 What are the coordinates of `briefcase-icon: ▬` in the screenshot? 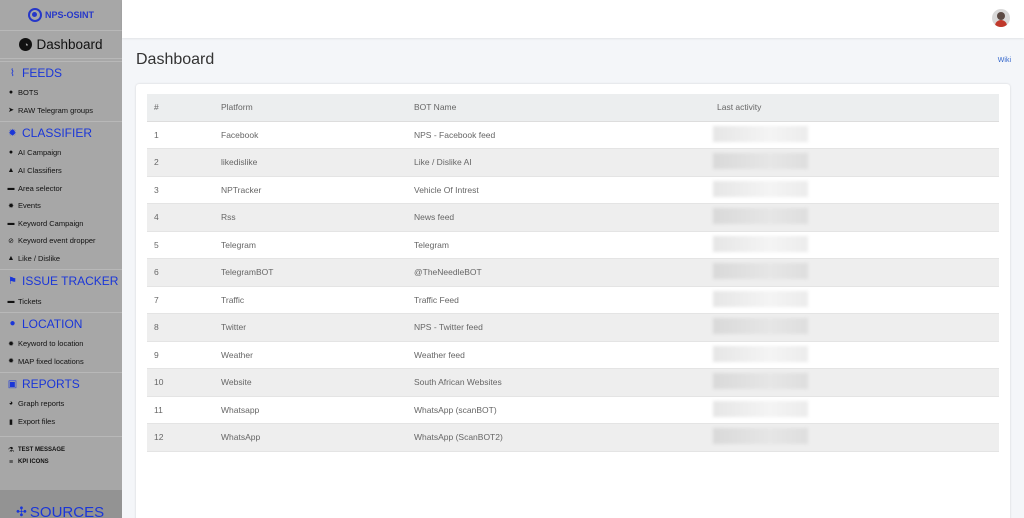 It's located at (11, 223).